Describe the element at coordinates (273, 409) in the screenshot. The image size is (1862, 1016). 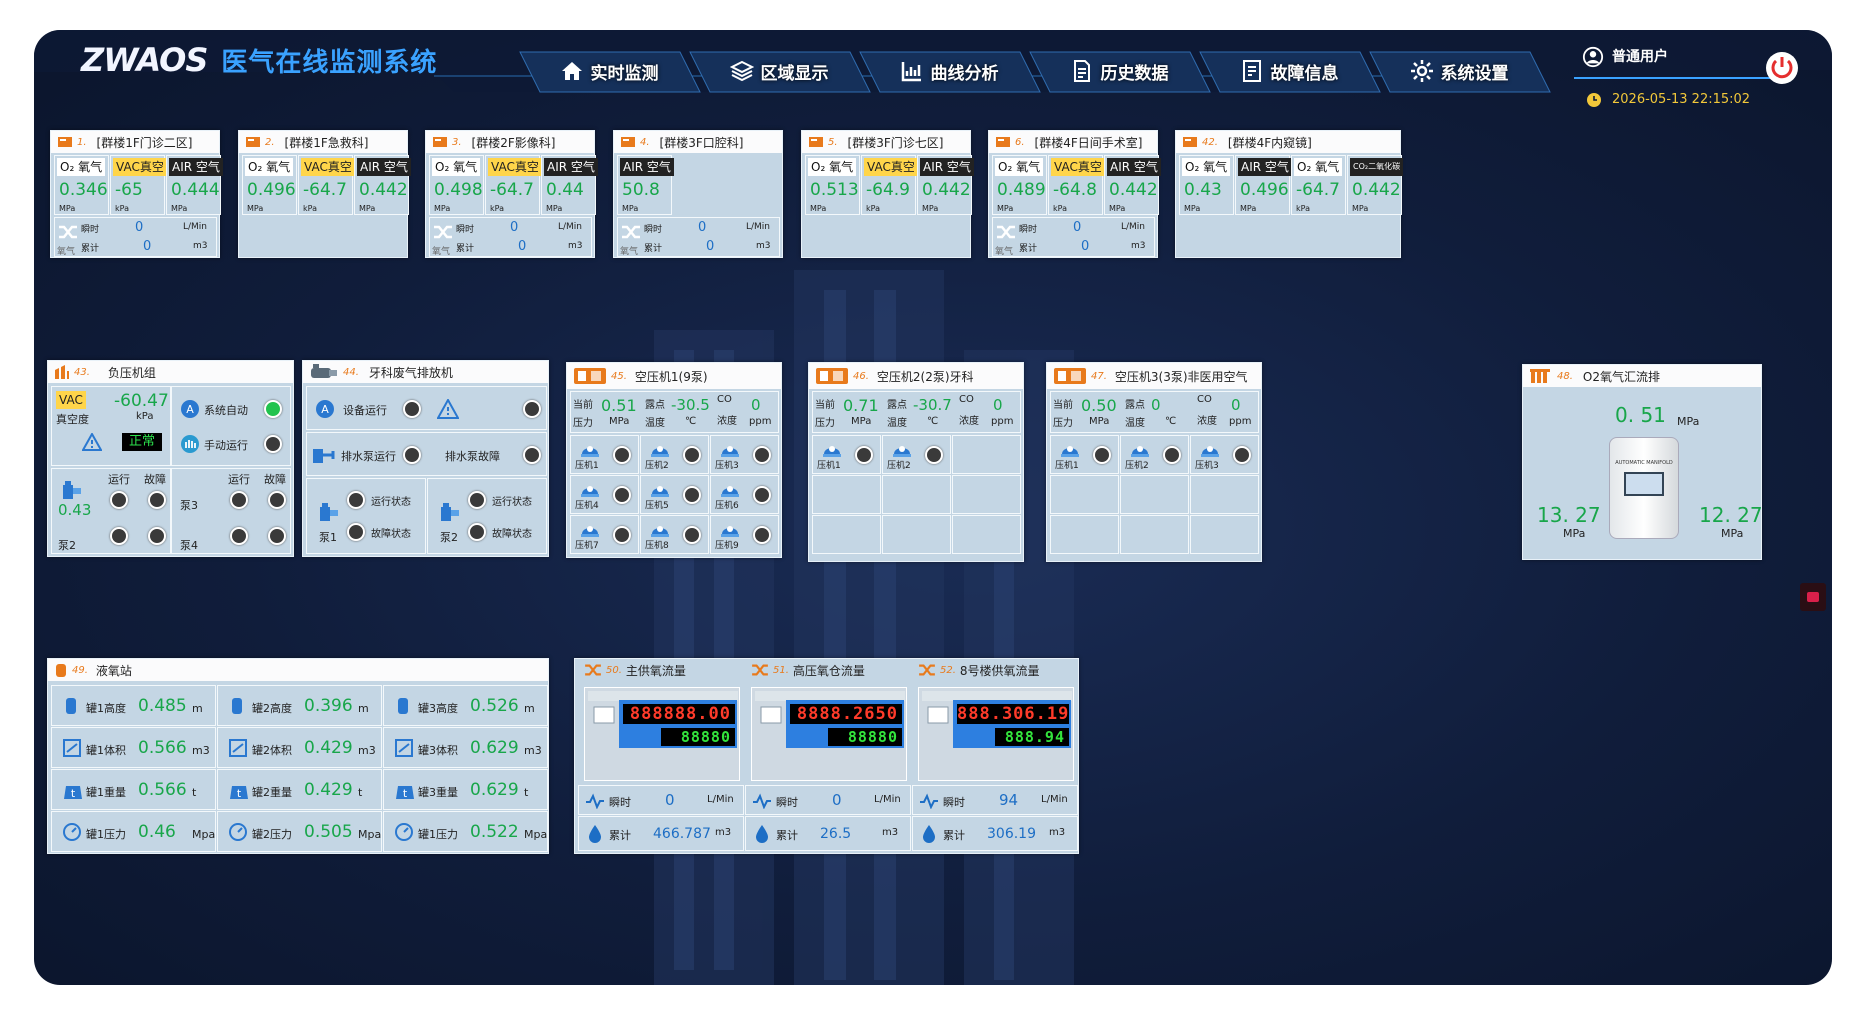
I see `auto-indicator` at that location.